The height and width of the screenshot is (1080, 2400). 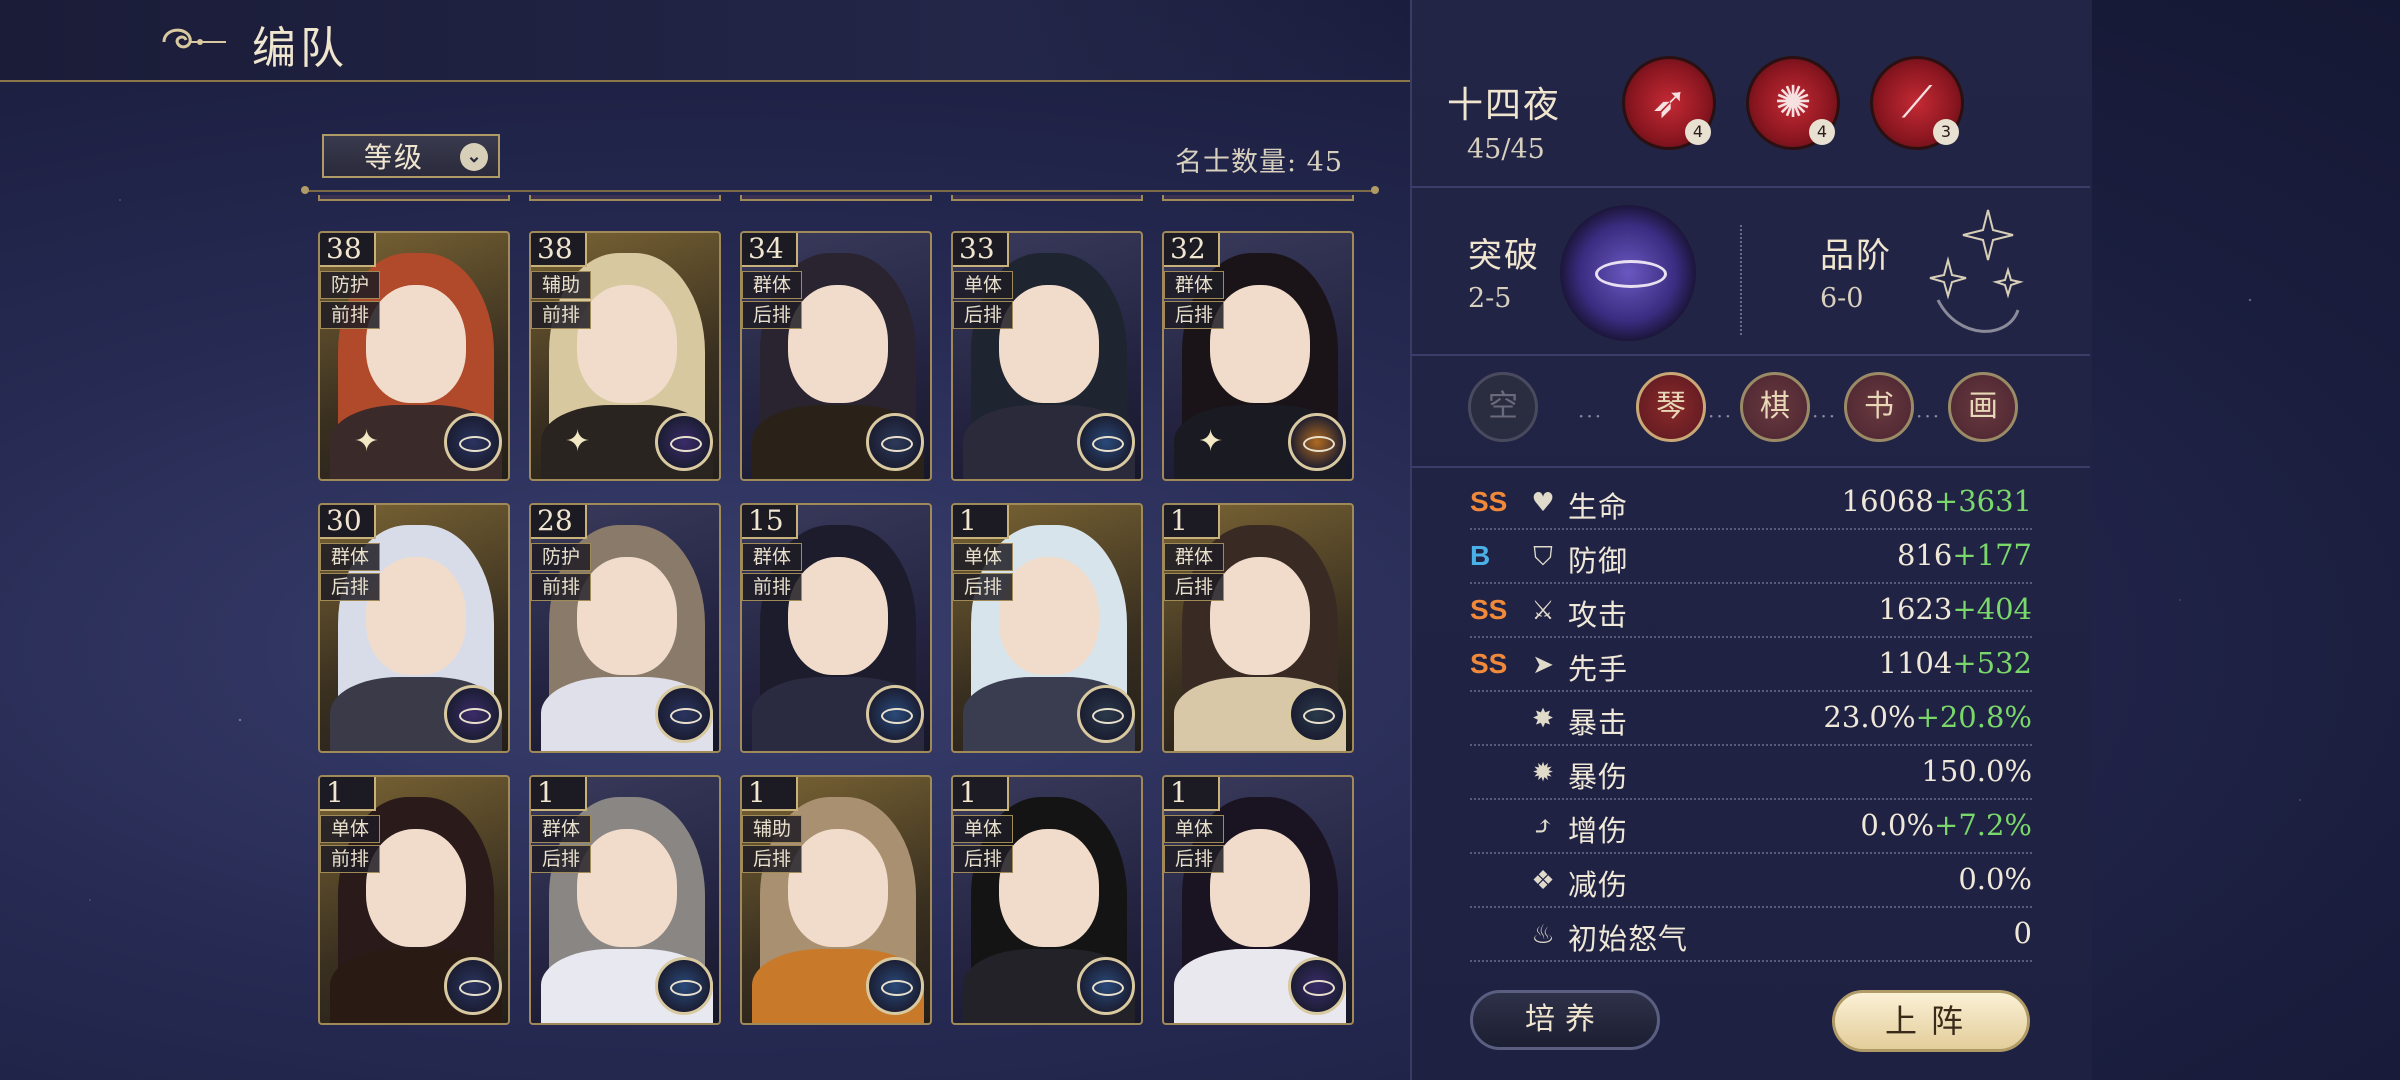 What do you see at coordinates (1598, 669) in the screenshot?
I see `stat-name: 先手` at bounding box center [1598, 669].